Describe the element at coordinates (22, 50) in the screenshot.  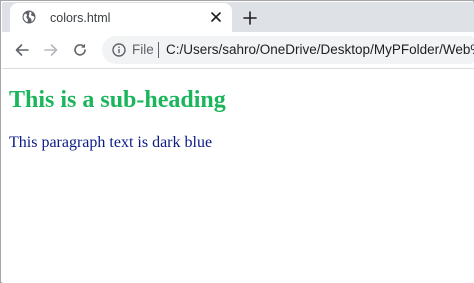
I see `arrow-left-icon` at that location.